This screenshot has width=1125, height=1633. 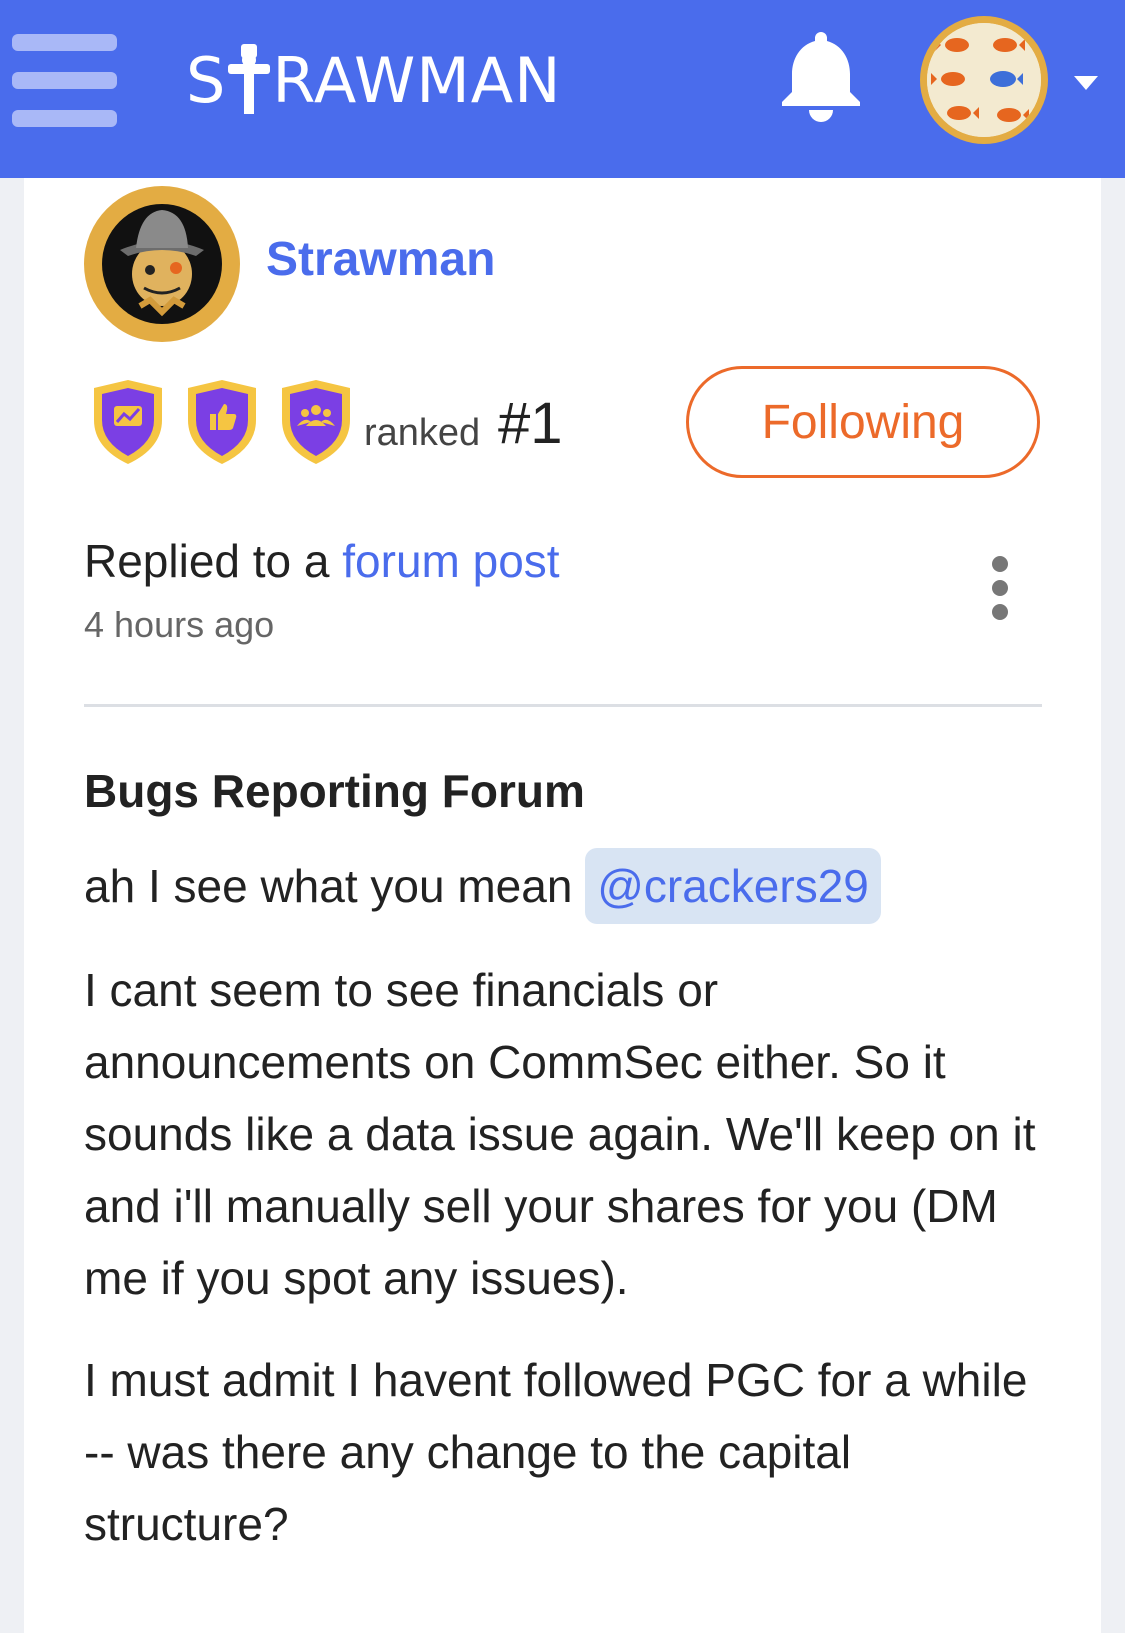 What do you see at coordinates (863, 422) in the screenshot?
I see `following-button: Following` at bounding box center [863, 422].